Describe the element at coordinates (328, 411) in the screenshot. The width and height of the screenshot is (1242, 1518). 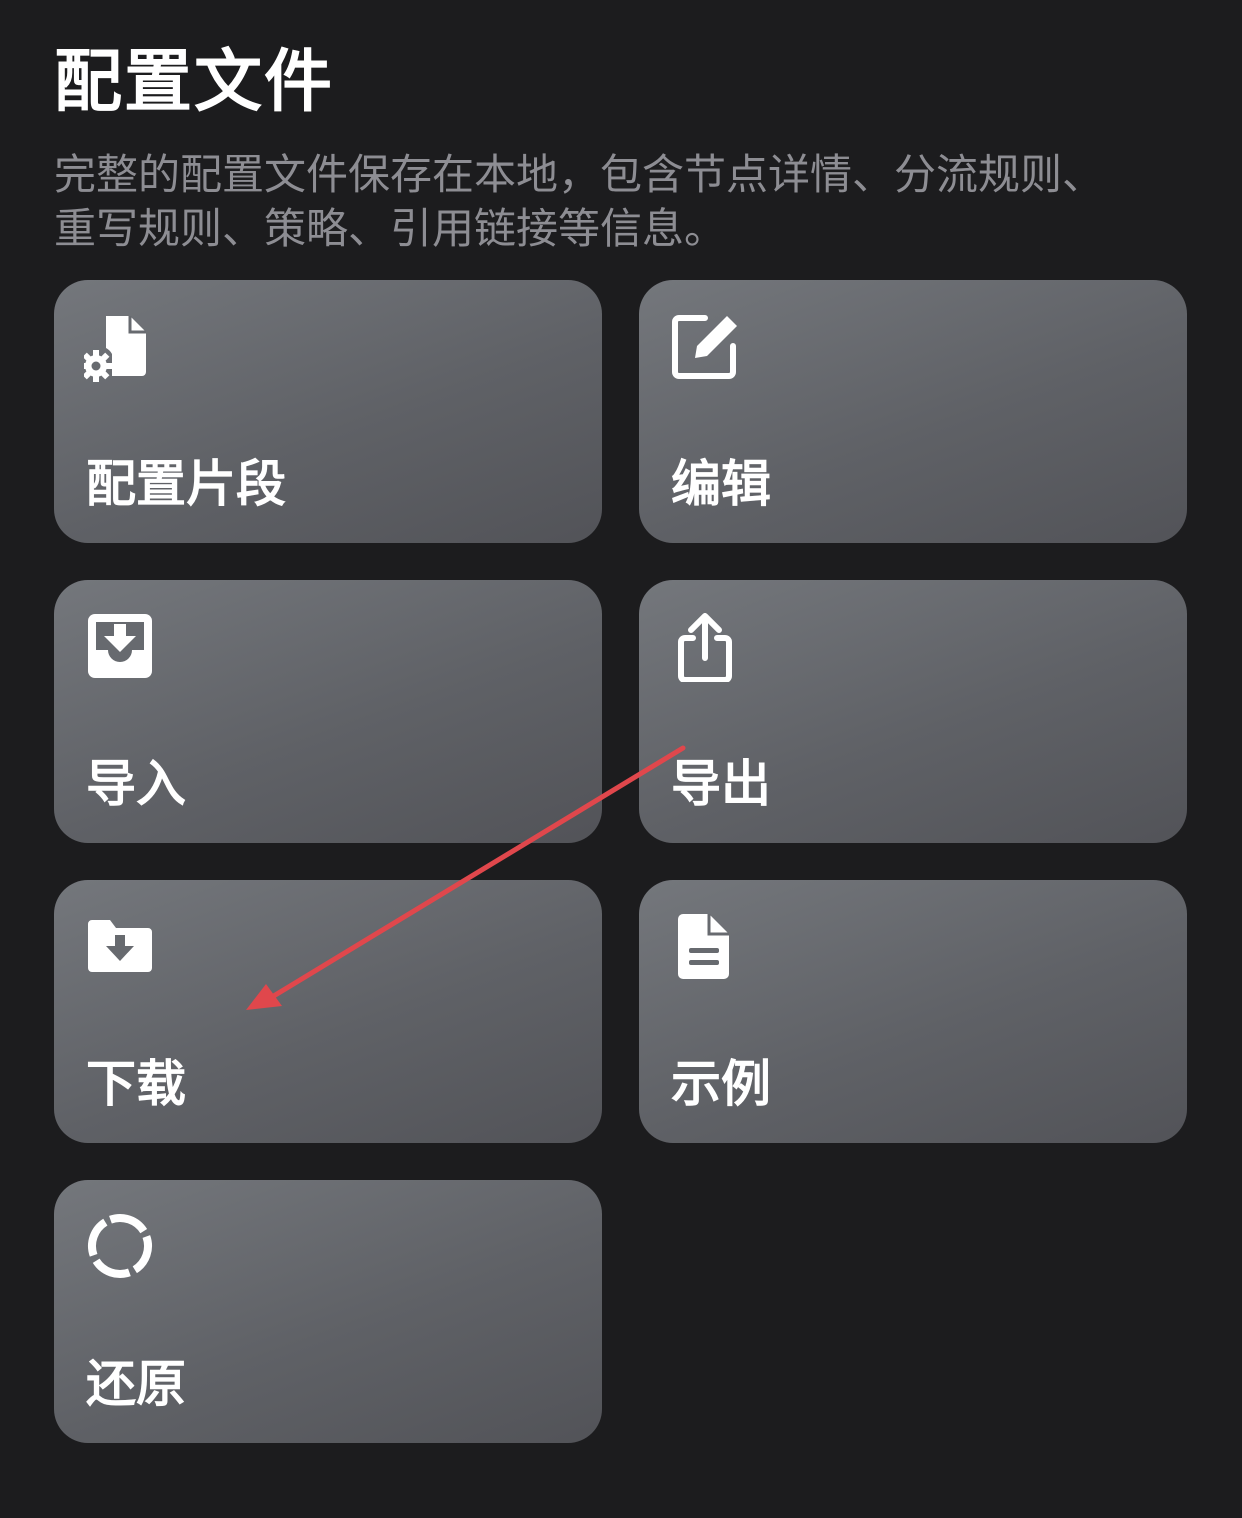
I see `tile-config-snippets: 配置片段` at that location.